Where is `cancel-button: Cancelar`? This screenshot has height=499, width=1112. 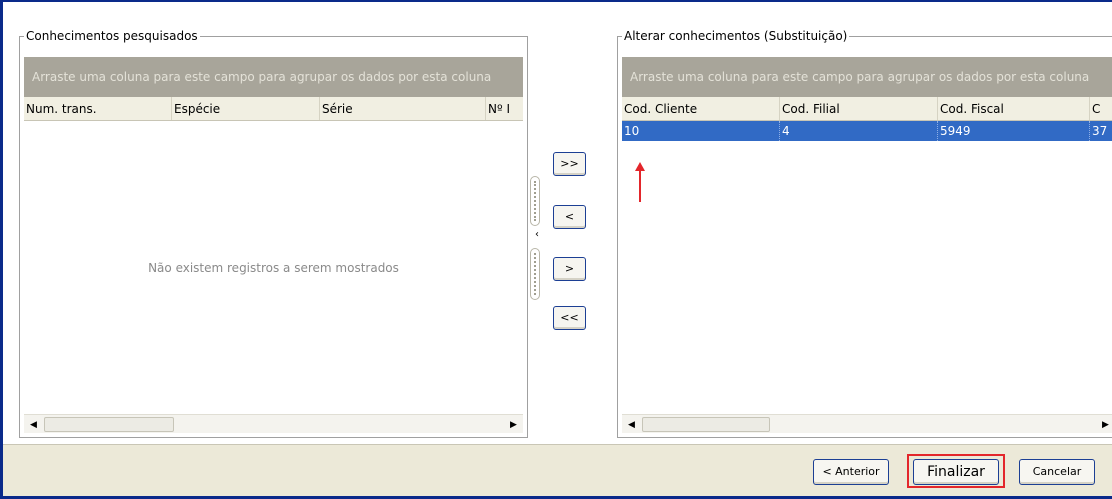 cancel-button: Cancelar is located at coordinates (1057, 472).